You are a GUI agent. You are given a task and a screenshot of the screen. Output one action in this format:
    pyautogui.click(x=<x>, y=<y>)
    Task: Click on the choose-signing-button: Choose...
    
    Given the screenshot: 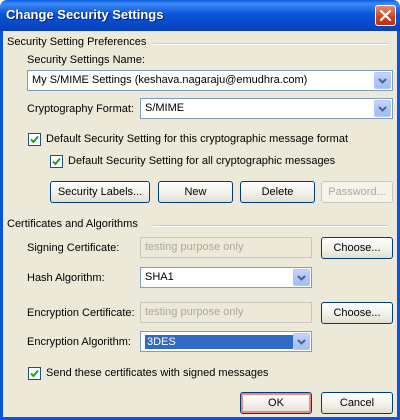 What is the action you would take?
    pyautogui.click(x=357, y=248)
    